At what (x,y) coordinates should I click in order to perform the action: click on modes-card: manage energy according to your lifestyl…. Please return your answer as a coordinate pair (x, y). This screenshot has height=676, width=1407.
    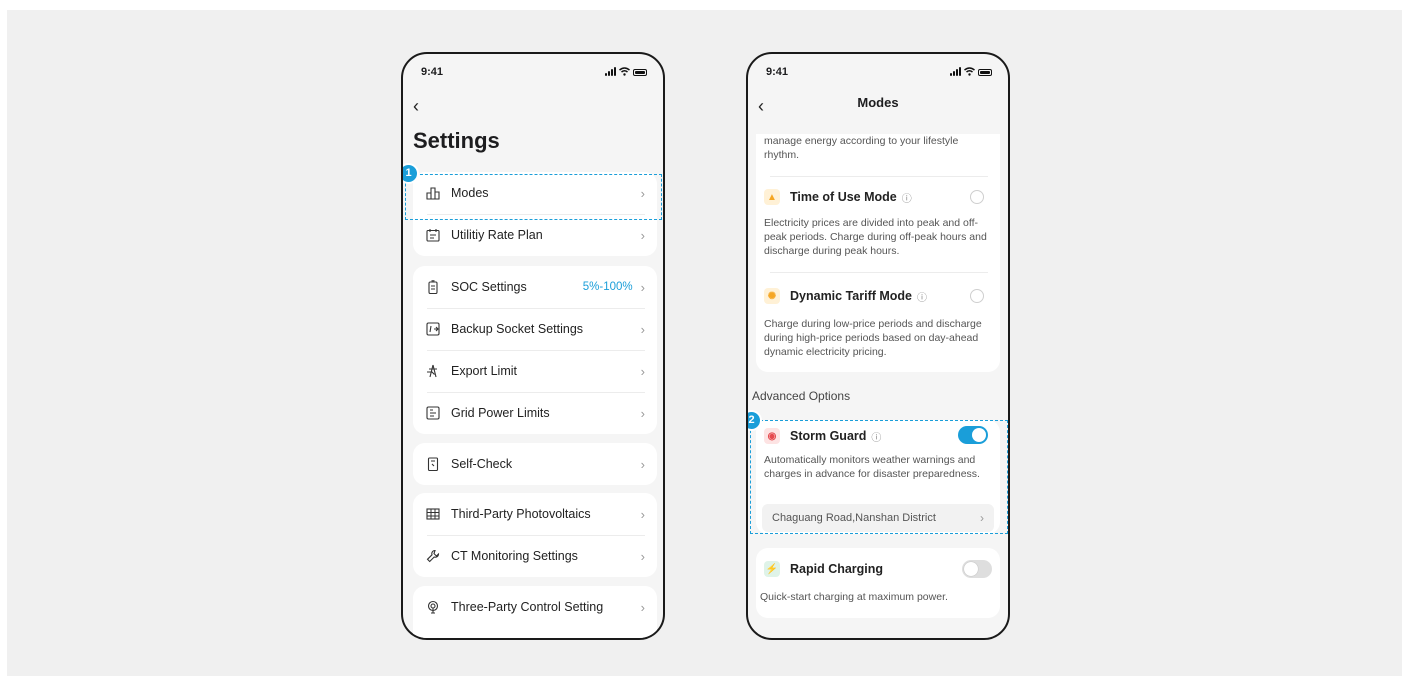
    Looking at the image, I should click on (878, 253).